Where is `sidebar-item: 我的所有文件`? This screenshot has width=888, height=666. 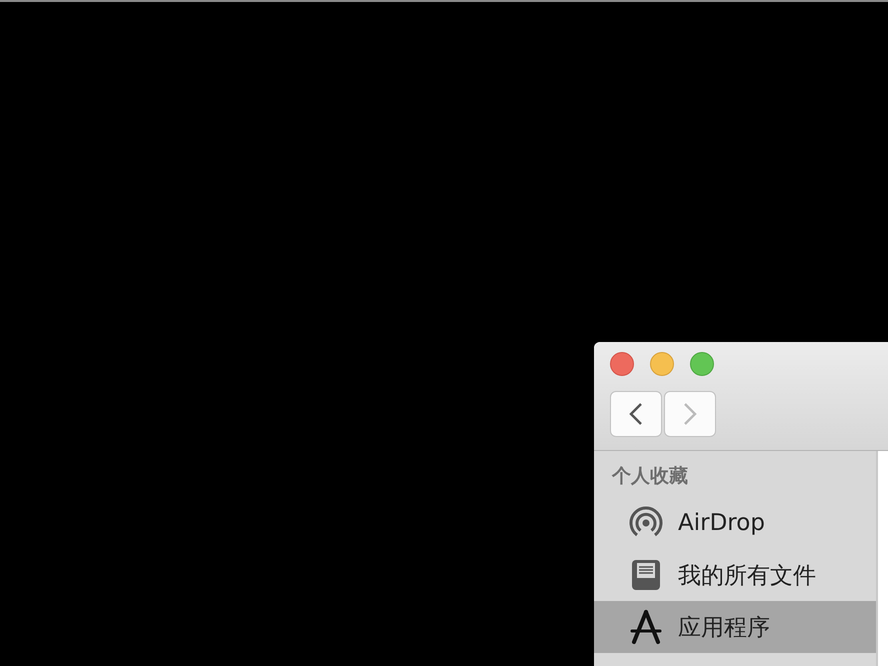
sidebar-item: 我的所有文件 is located at coordinates (735, 575).